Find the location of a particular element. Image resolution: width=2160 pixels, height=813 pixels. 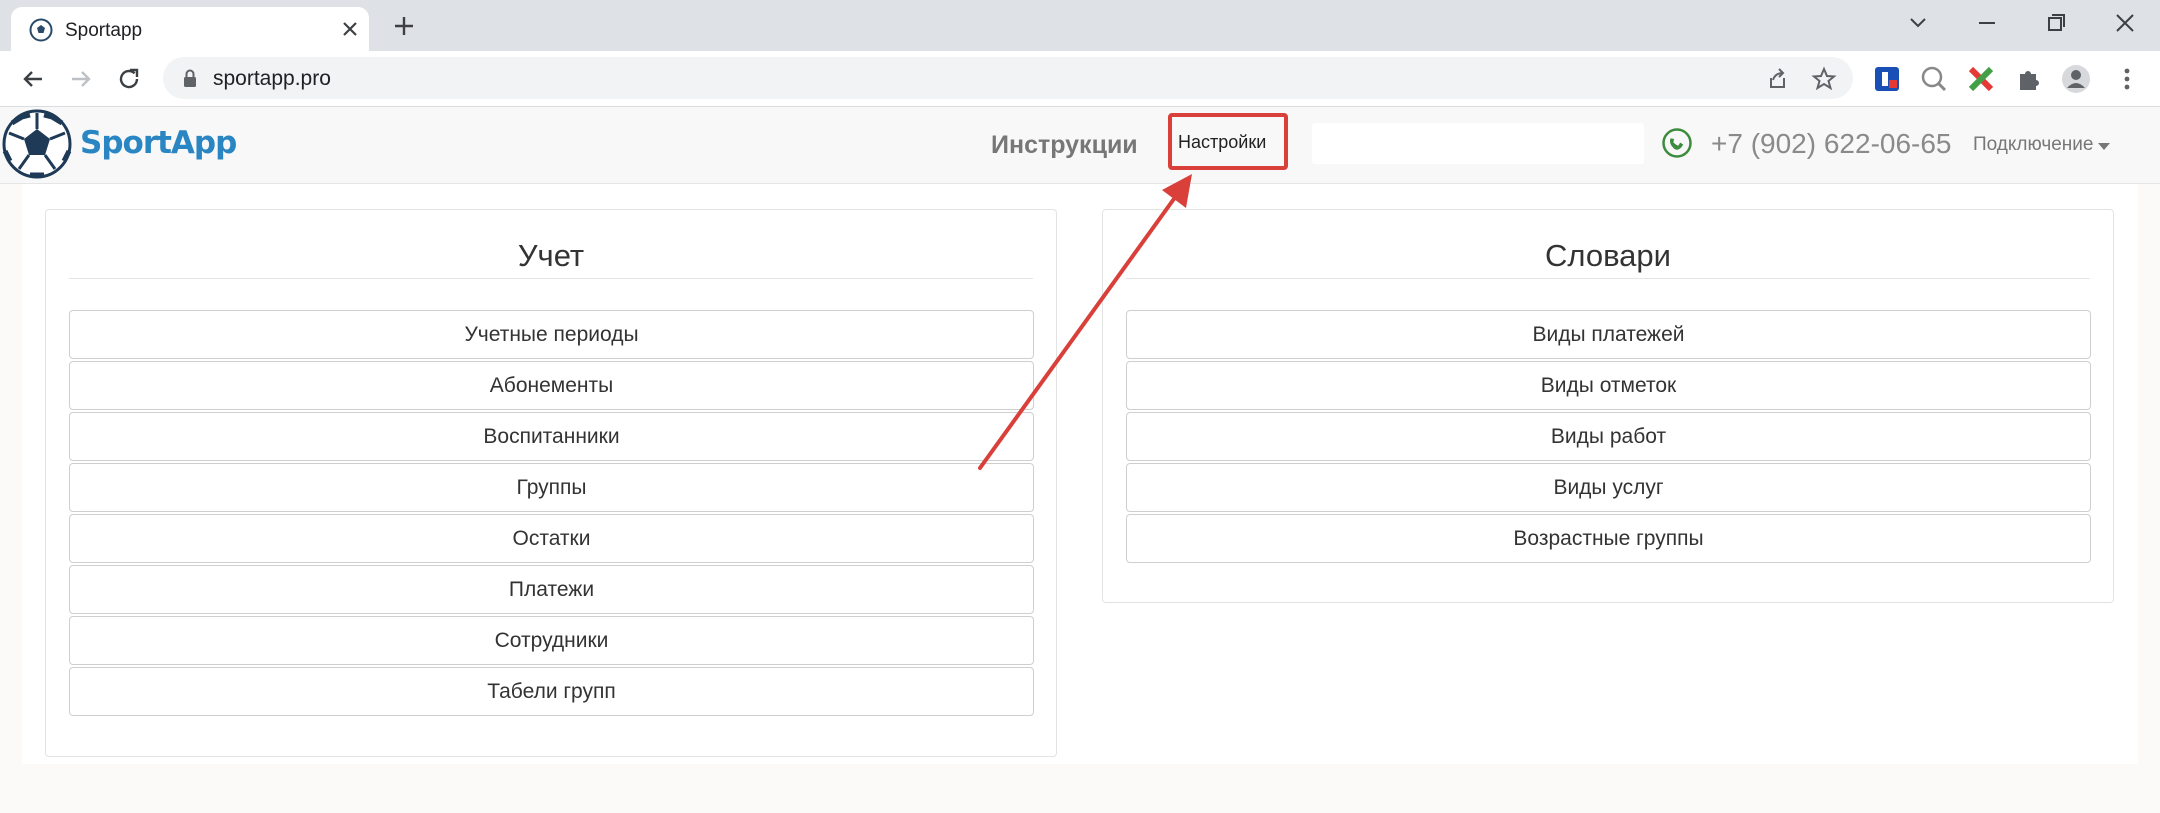

header-search-input is located at coordinates (1478, 143).